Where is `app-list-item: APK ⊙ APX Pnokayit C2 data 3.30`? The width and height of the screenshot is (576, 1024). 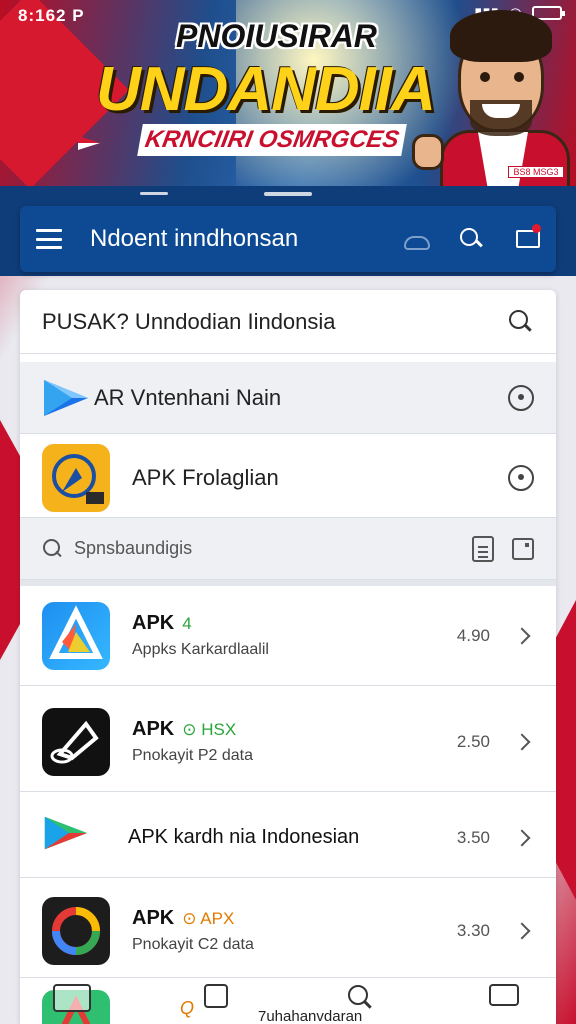
app-list-item: APK ⊙ APX Pnokayit C2 data 3.30 is located at coordinates (288, 931).